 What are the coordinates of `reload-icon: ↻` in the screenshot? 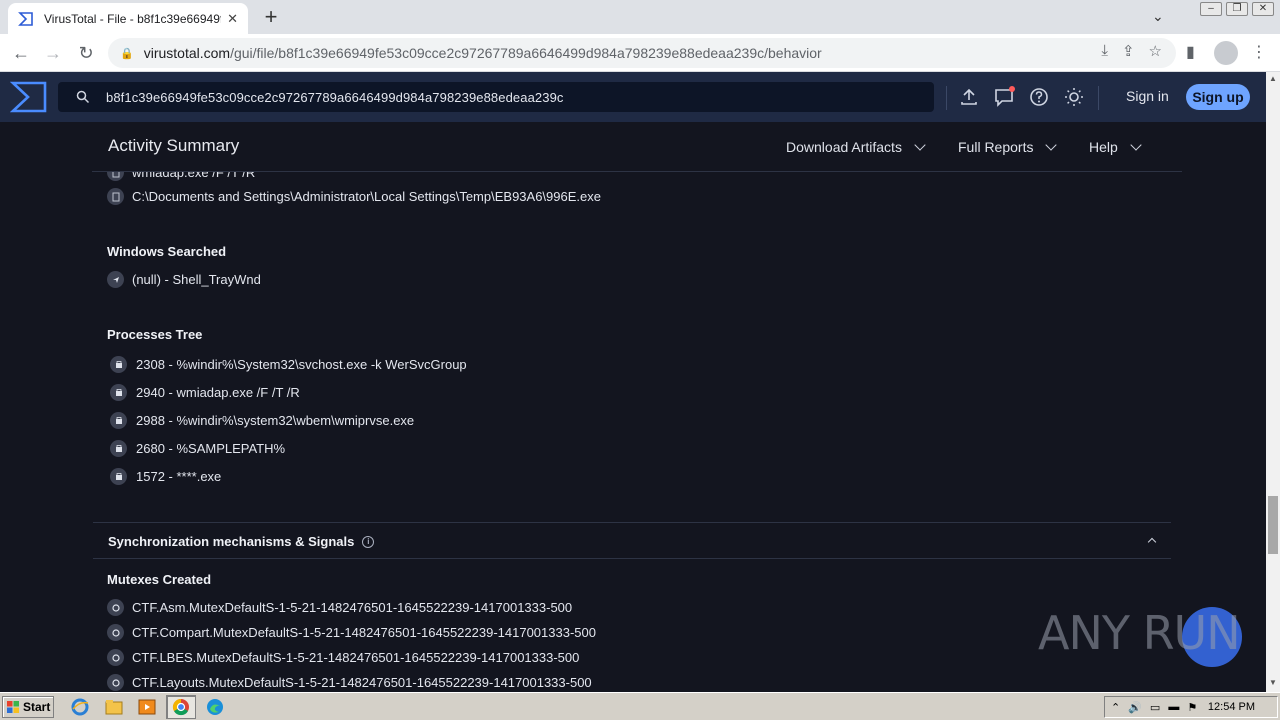 It's located at (86, 53).